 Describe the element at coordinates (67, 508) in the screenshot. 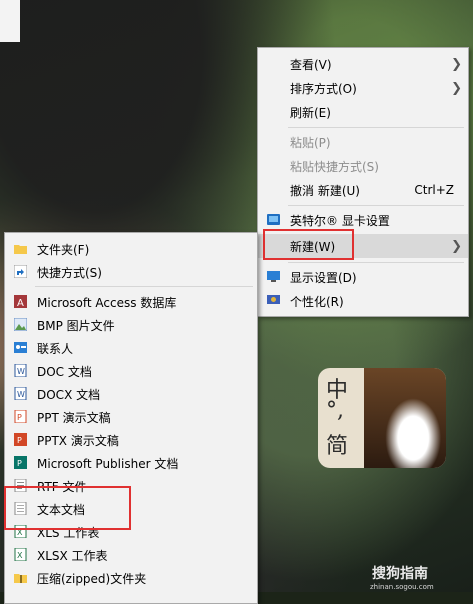

I see `highlight-box-text-document` at that location.